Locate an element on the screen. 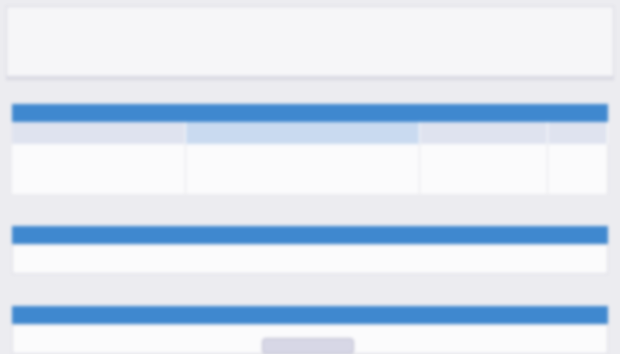 The height and width of the screenshot is (354, 620). table-row is located at coordinates (310, 169).